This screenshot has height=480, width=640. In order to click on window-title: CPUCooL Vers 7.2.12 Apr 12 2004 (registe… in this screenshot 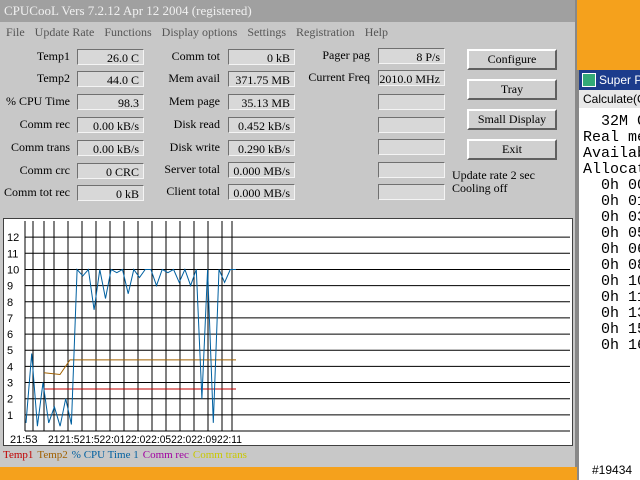, I will do `click(287, 11)`.